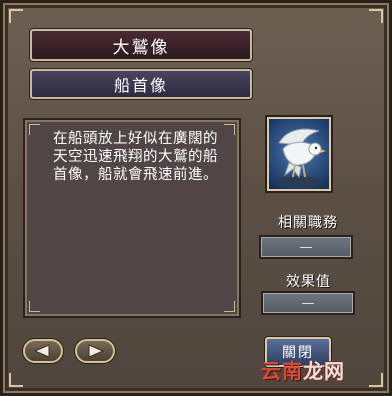  I want to click on effect-value-label: 效果值, so click(308, 282).